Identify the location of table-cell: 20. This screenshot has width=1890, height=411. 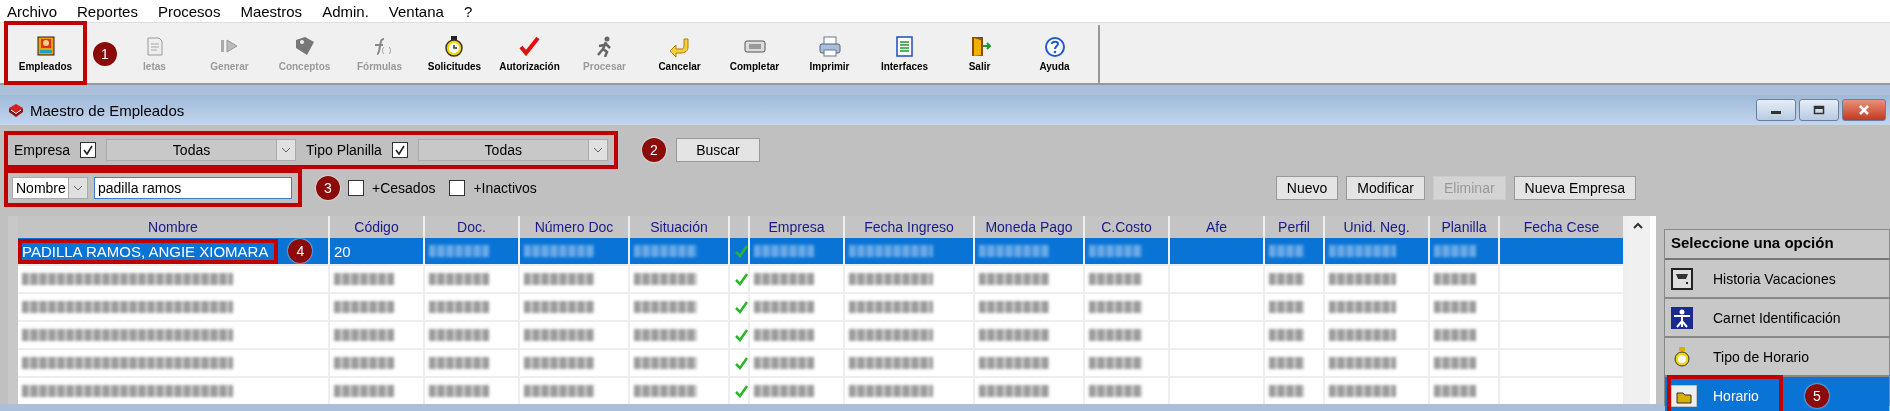
(342, 251).